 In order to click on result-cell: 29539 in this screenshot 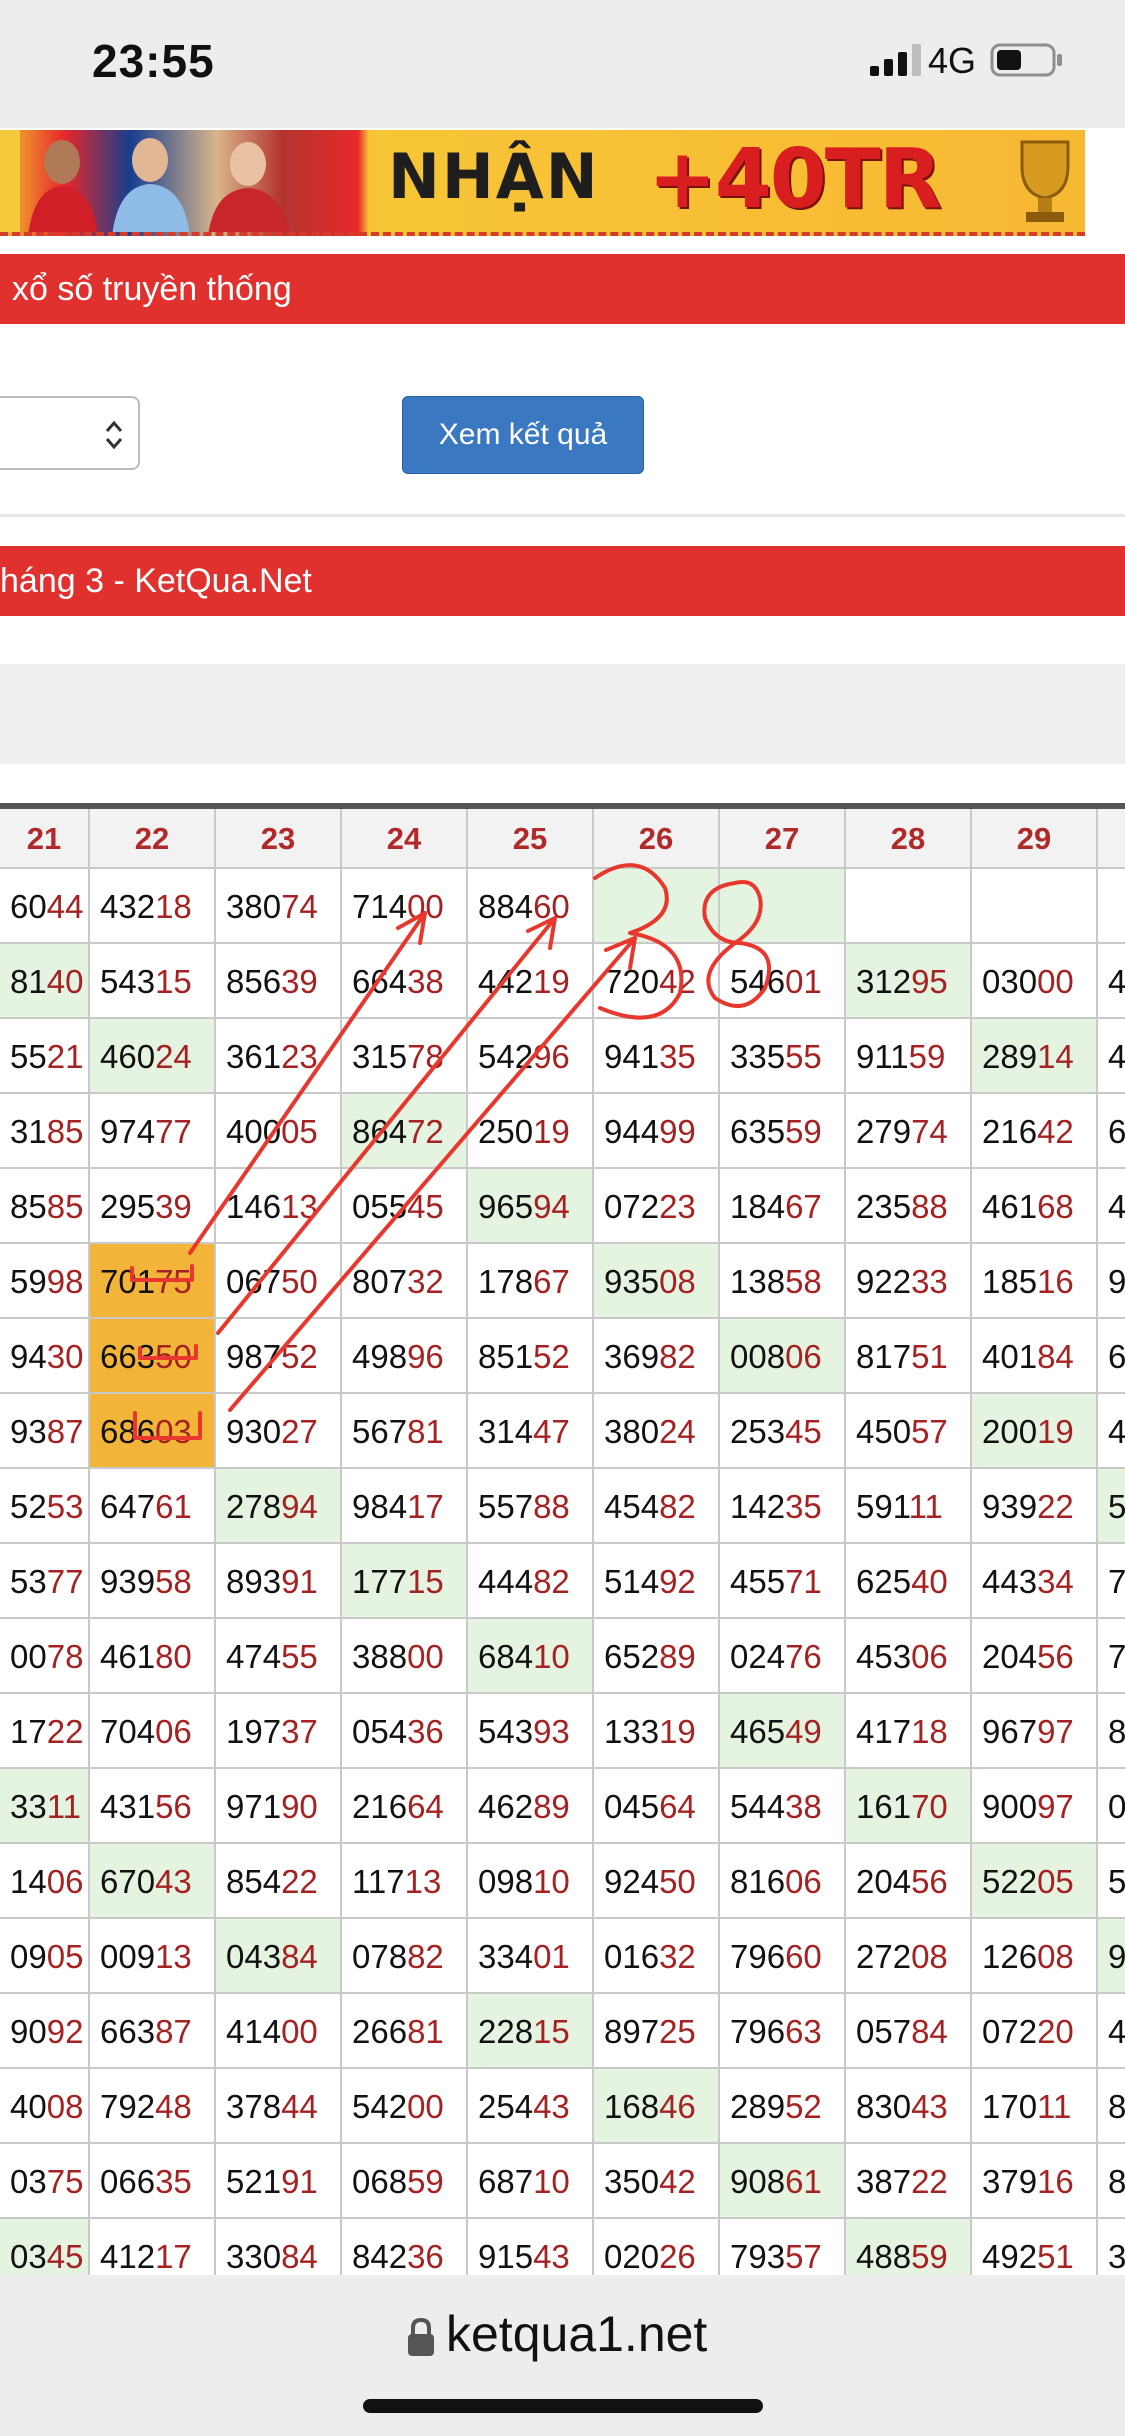, I will do `click(153, 1206)`.